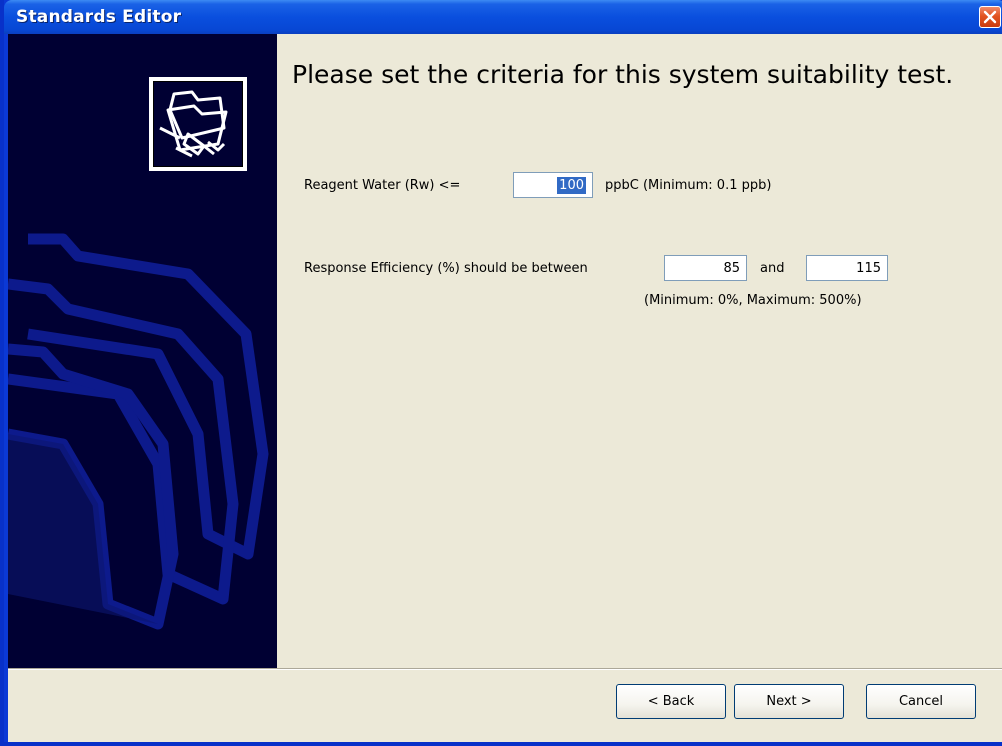 Image resolution: width=1002 pixels, height=746 pixels. I want to click on efficiency-min-value: 85, so click(731, 268).